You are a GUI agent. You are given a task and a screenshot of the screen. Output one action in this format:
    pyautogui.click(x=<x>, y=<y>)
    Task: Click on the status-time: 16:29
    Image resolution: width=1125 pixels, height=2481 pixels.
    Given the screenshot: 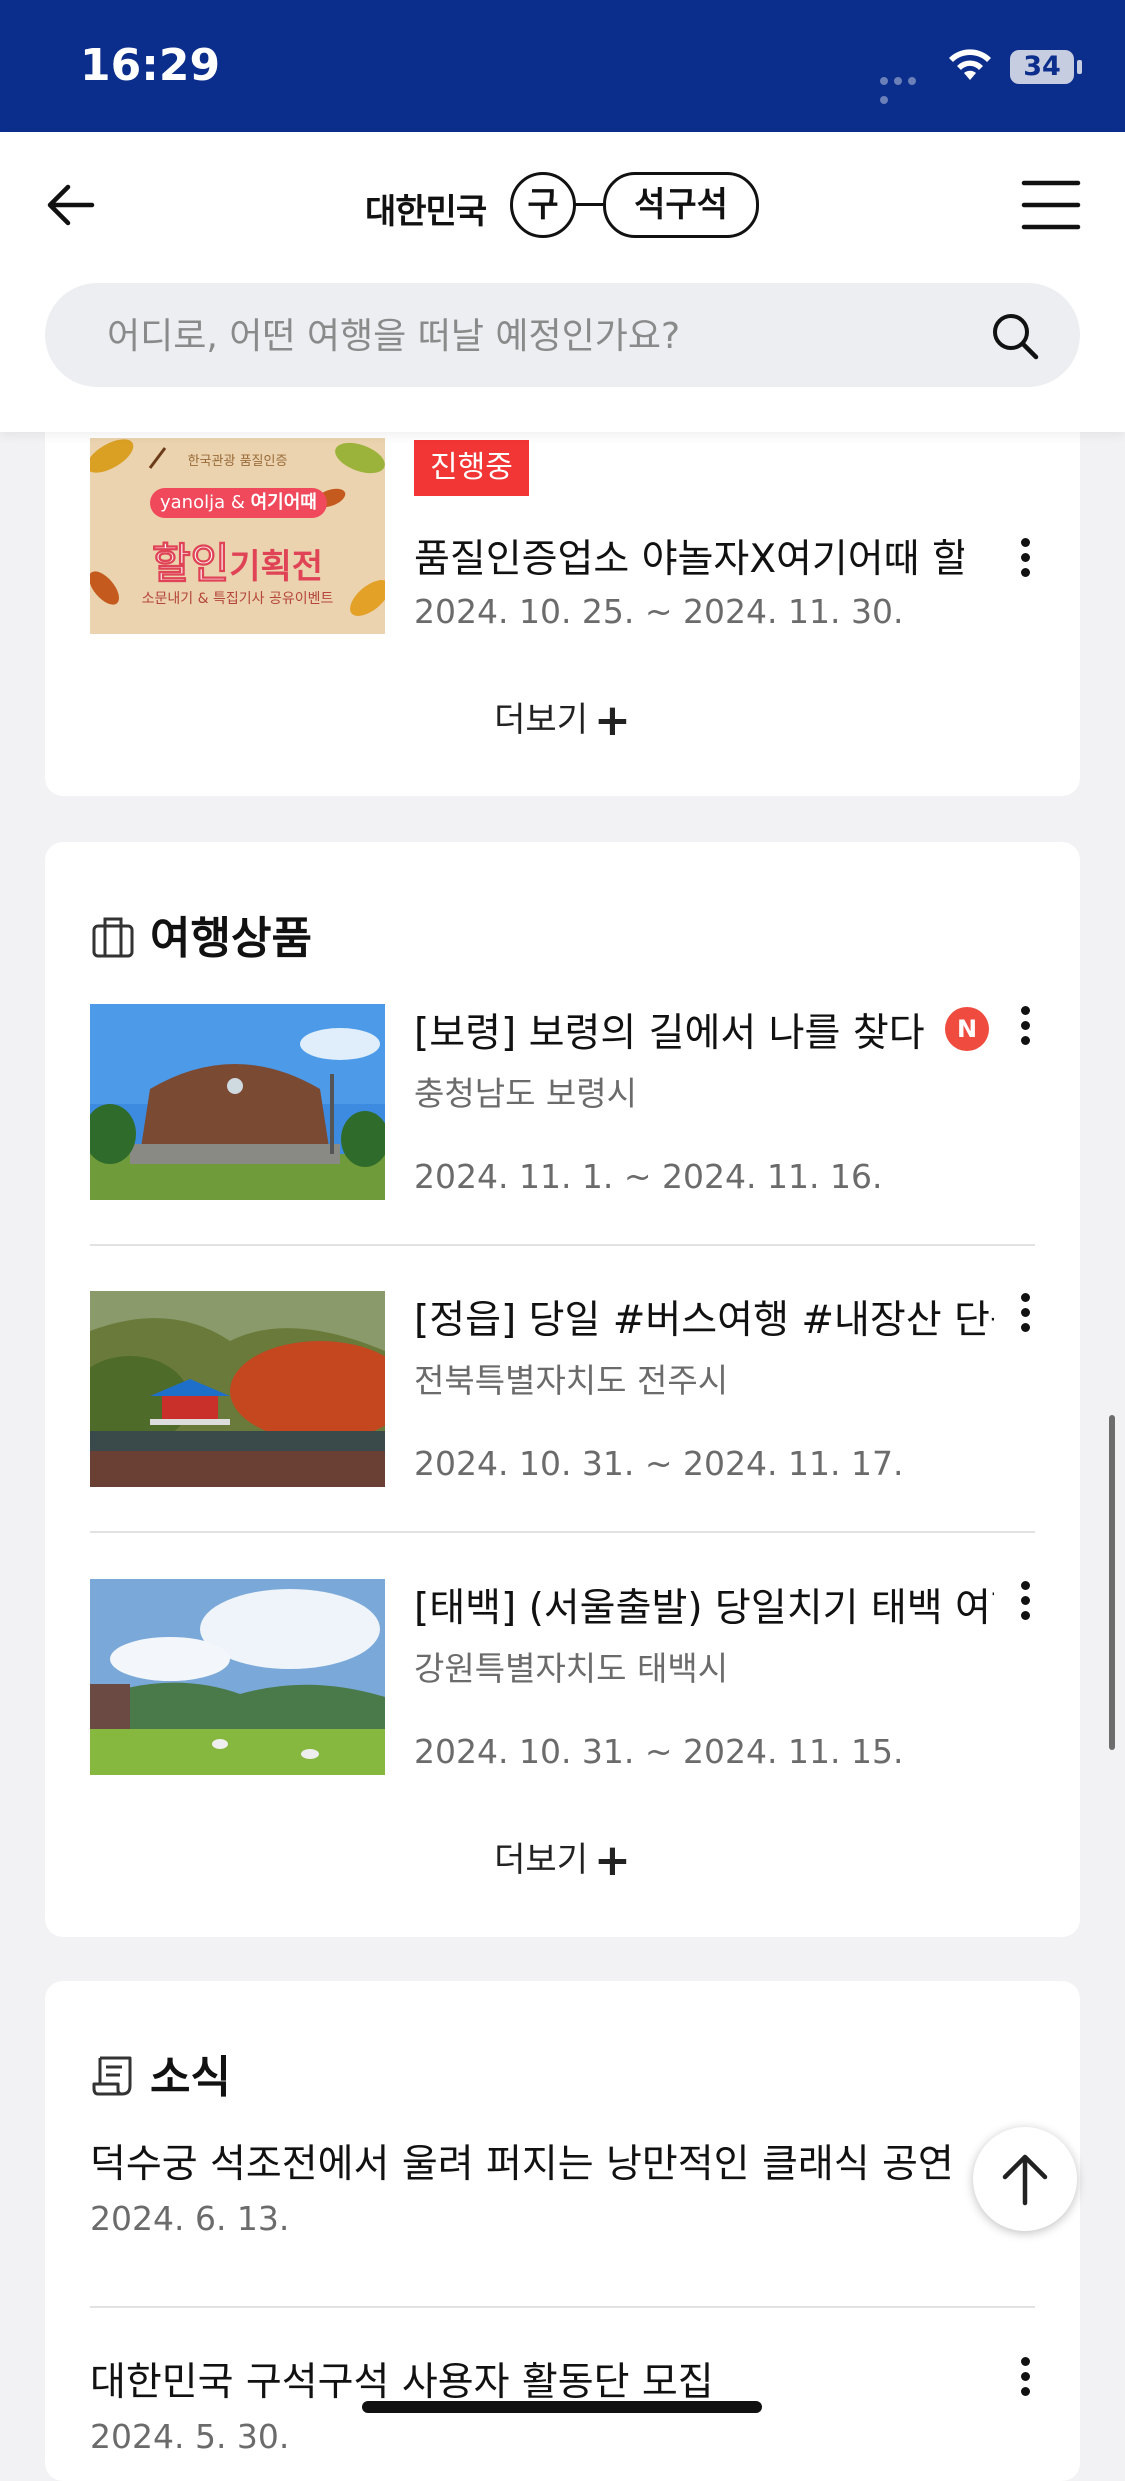 What is the action you would take?
    pyautogui.click(x=150, y=65)
    